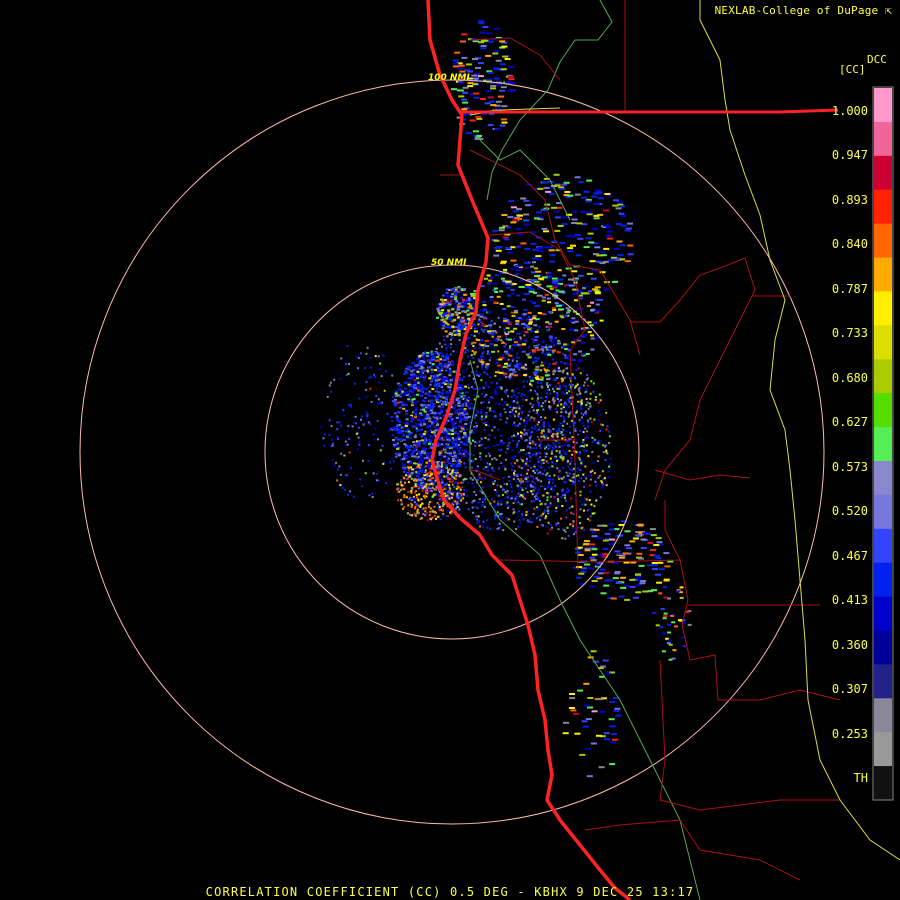  What do you see at coordinates (883, 614) in the screenshot?
I see `legend-color-segment` at bounding box center [883, 614].